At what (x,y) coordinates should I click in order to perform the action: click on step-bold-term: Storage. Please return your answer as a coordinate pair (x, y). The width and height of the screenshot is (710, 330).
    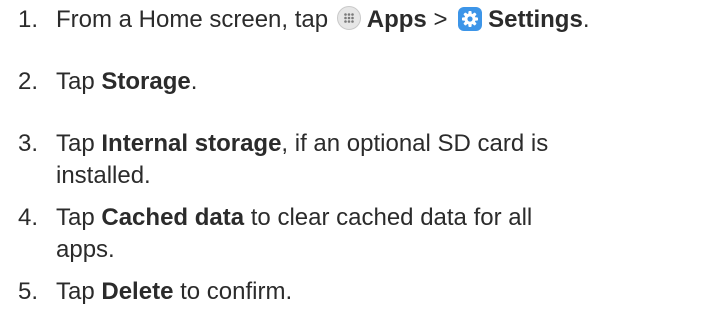
    Looking at the image, I should click on (146, 81).